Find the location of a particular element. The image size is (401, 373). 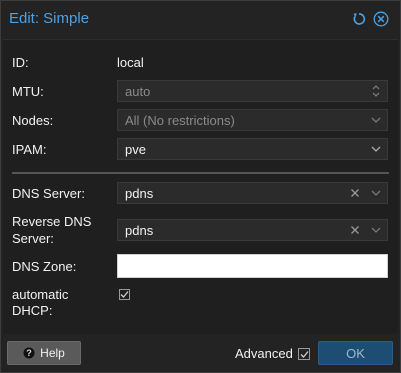

dns-server-select: pdns is located at coordinates (252, 193).